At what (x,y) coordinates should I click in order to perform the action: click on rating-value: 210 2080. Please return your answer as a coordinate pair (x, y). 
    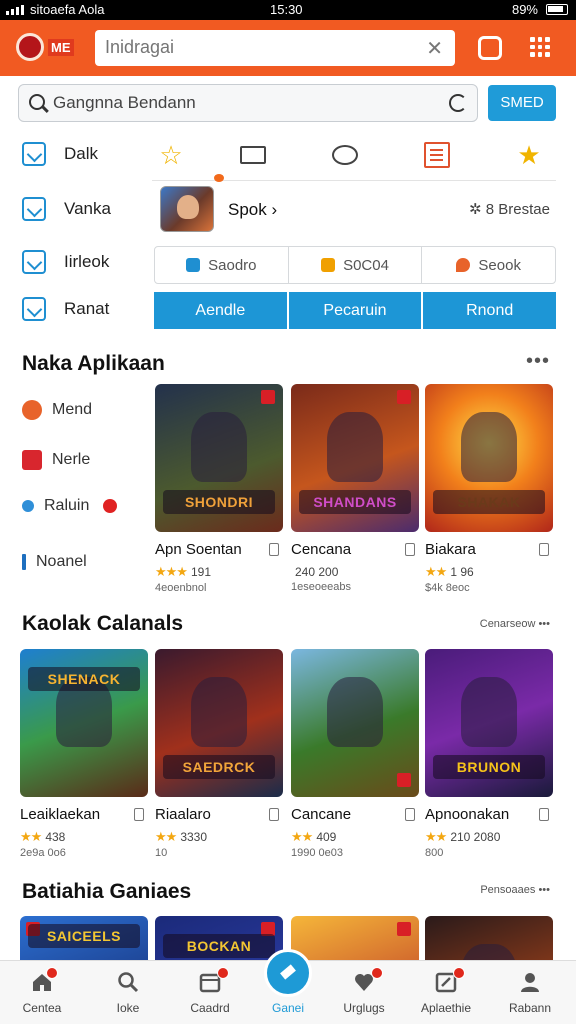
    Looking at the image, I should click on (475, 837).